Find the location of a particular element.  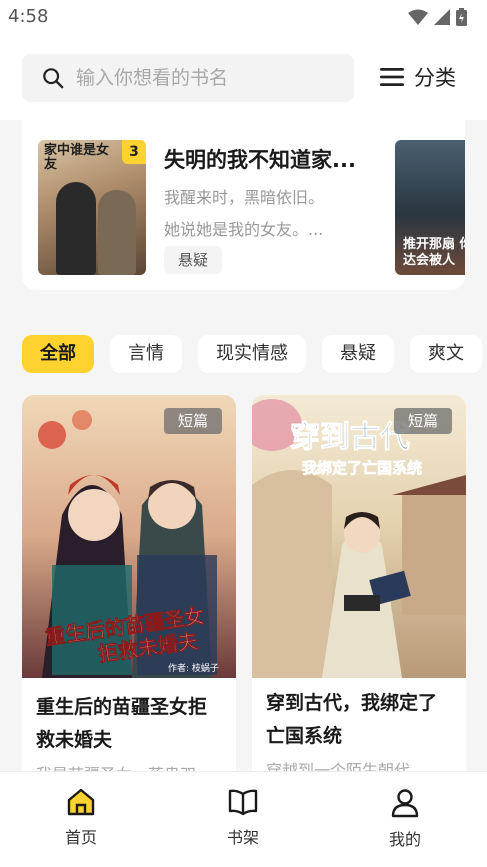

rank-badge: 3 is located at coordinates (134, 152).